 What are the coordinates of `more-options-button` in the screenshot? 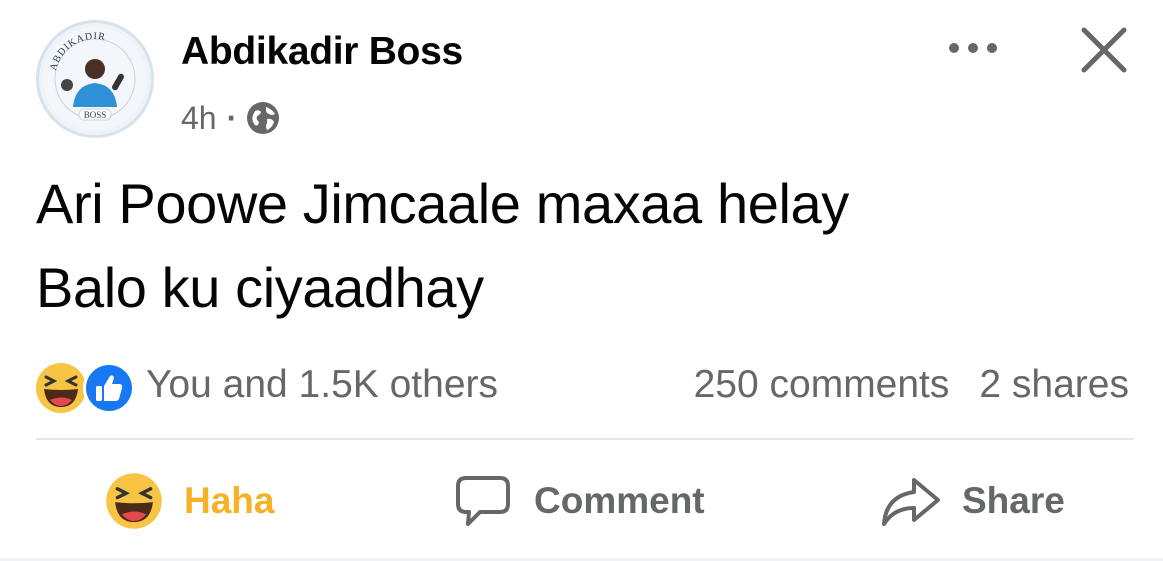 It's located at (973, 48).